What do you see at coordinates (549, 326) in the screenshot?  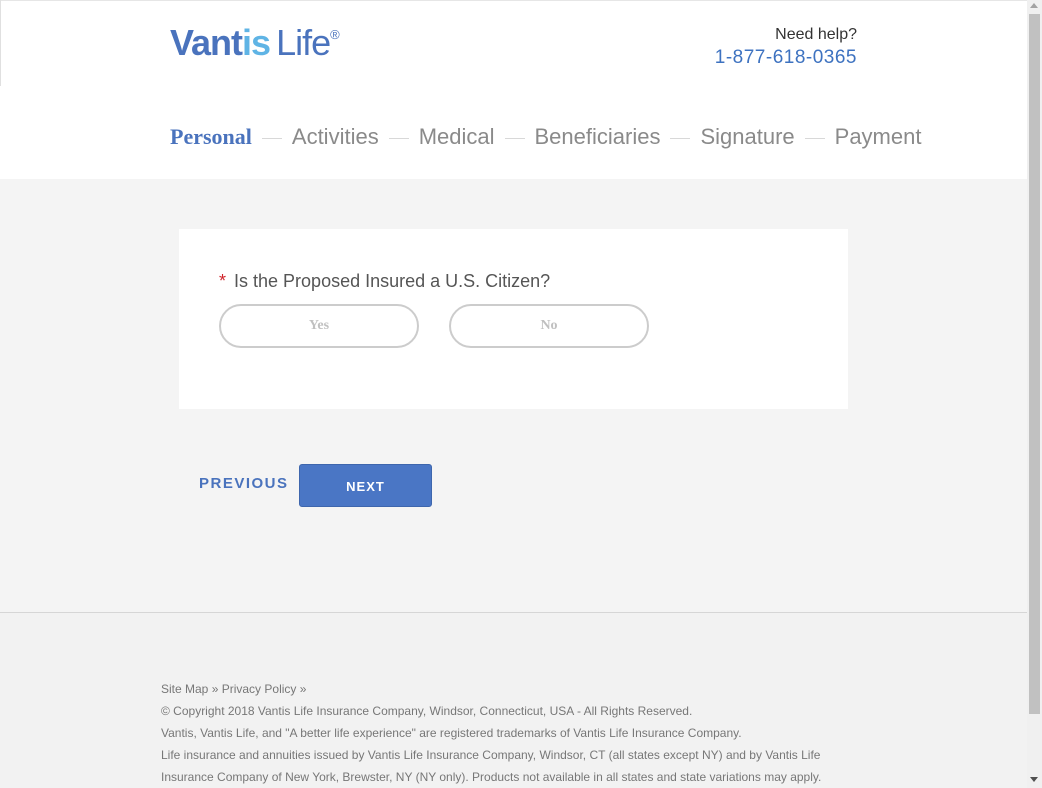 I see `no-option-button: No` at bounding box center [549, 326].